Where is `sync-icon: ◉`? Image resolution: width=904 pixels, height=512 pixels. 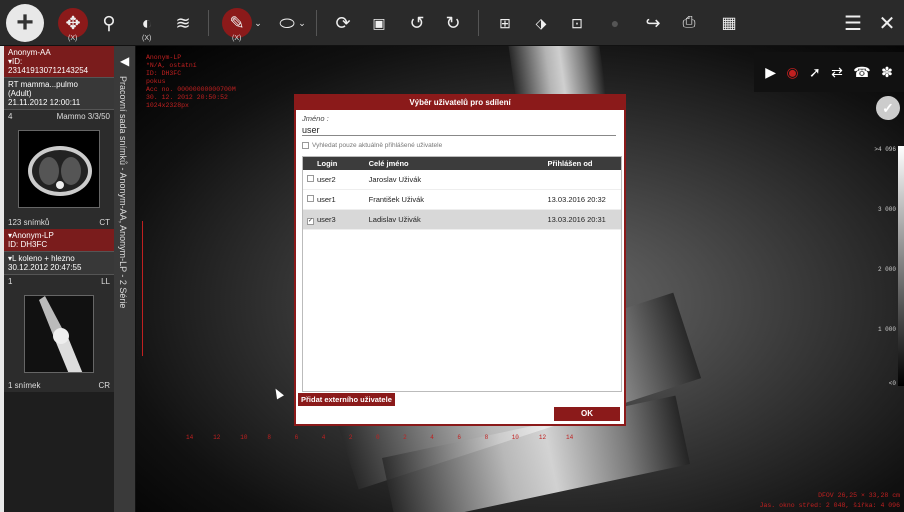 sync-icon: ◉ is located at coordinates (792, 72).